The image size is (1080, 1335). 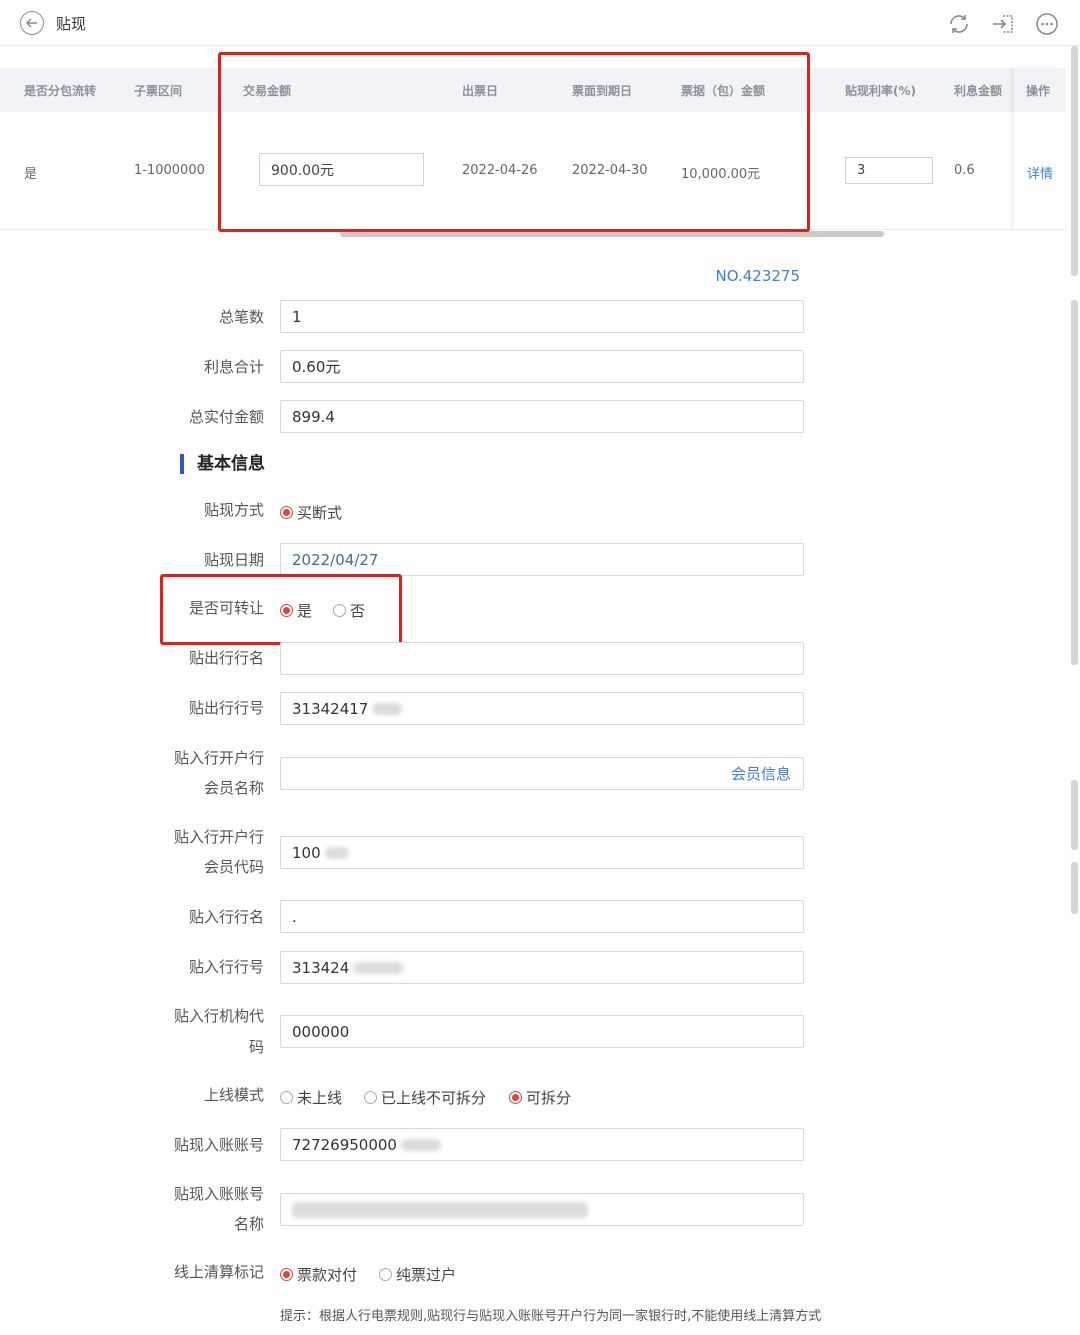 I want to click on cell-due-date: 2022-04-30, so click(x=610, y=170).